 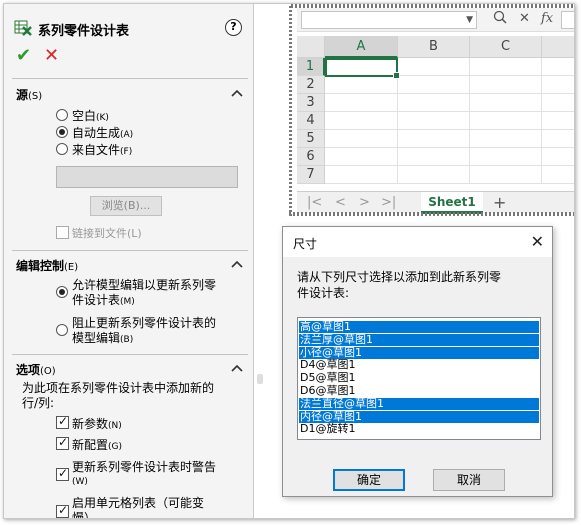 What do you see at coordinates (131, 370) in the screenshot?
I see `options-section-header: 选项(O)` at bounding box center [131, 370].